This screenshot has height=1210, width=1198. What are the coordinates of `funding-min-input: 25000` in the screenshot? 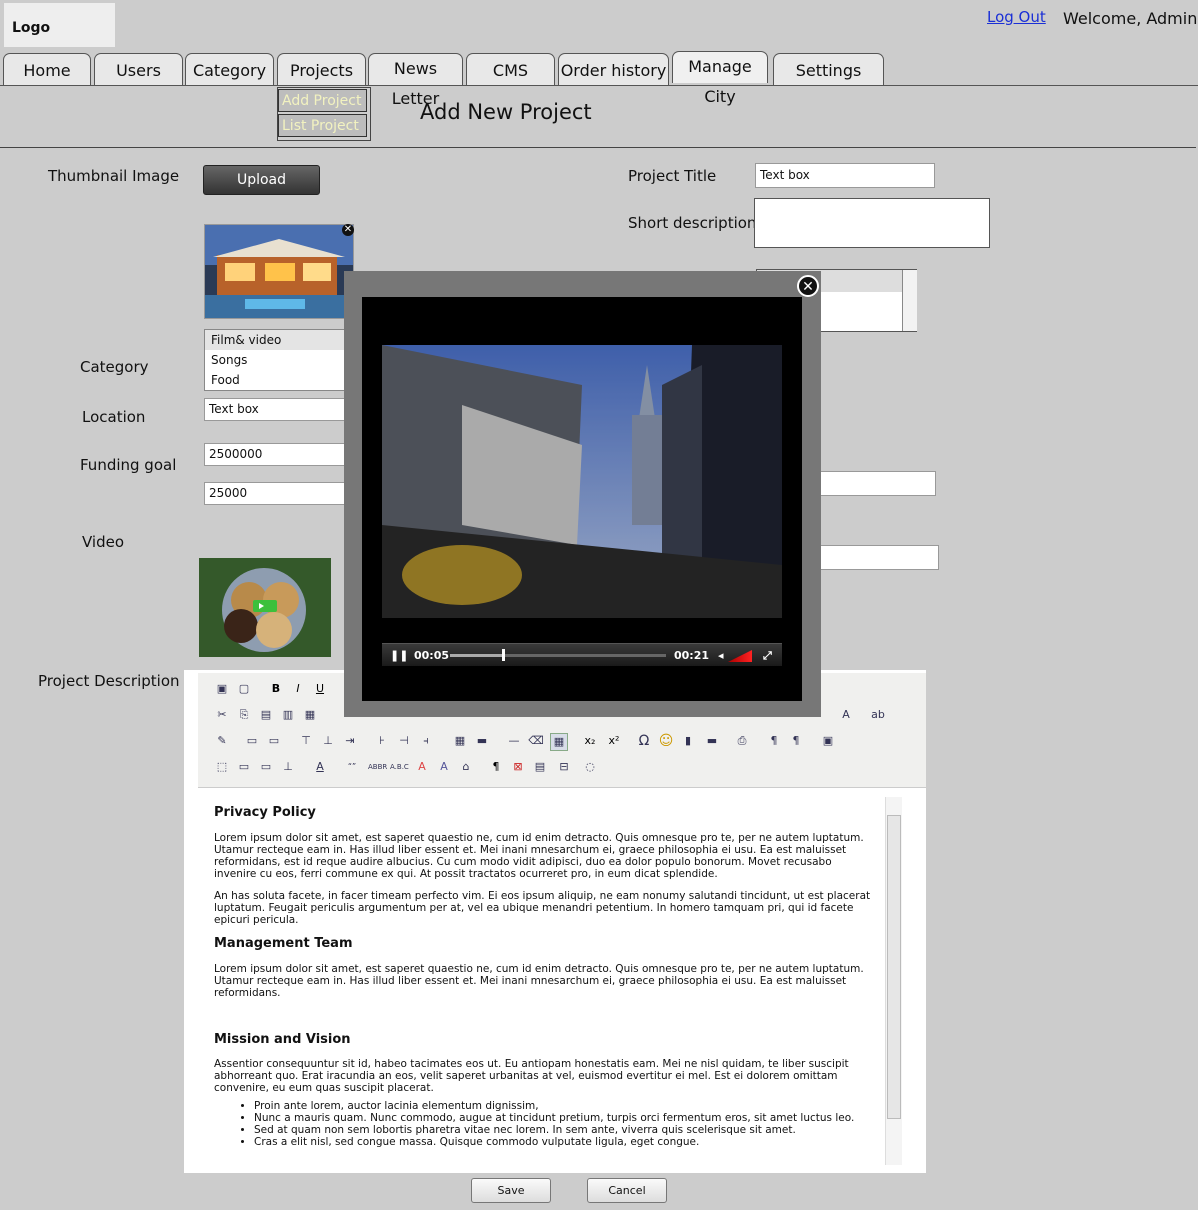 It's located at (276, 493).